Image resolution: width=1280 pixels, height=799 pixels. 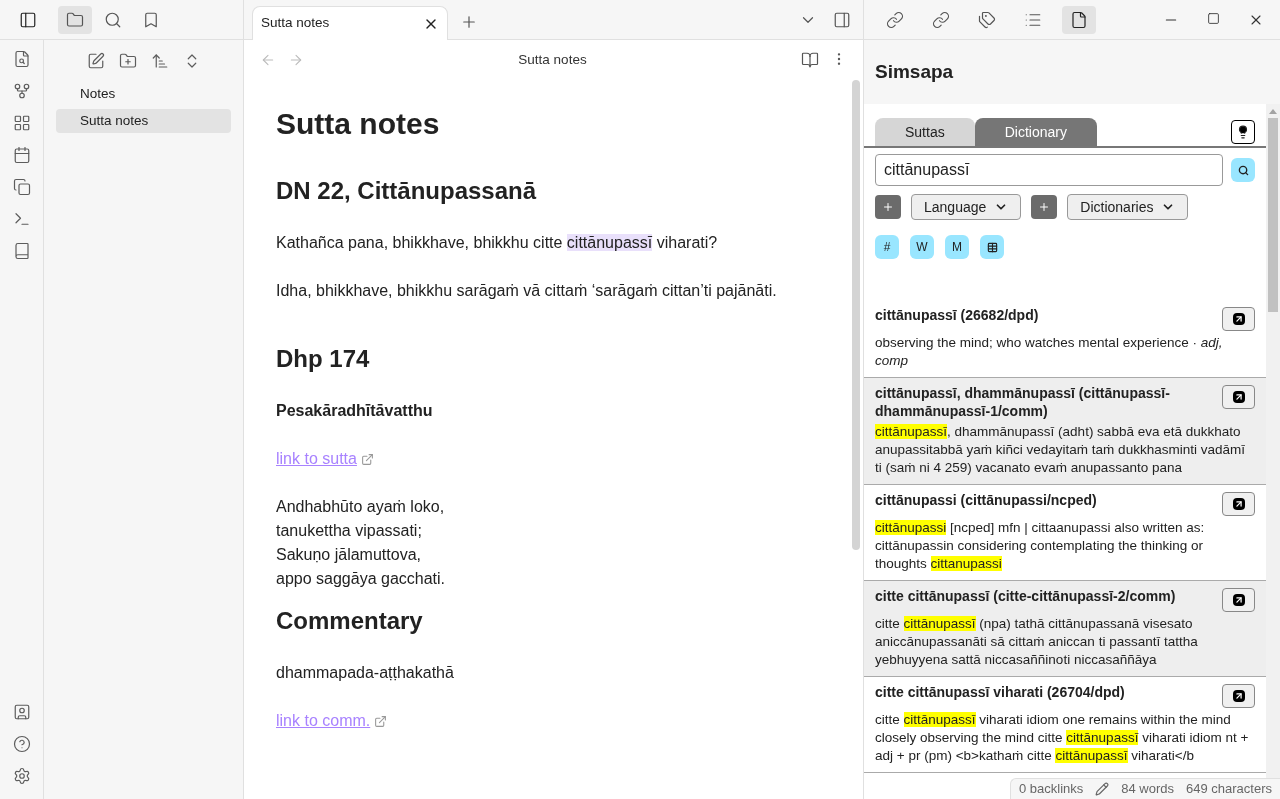 I want to click on panel-title: Simsapa, so click(x=914, y=71).